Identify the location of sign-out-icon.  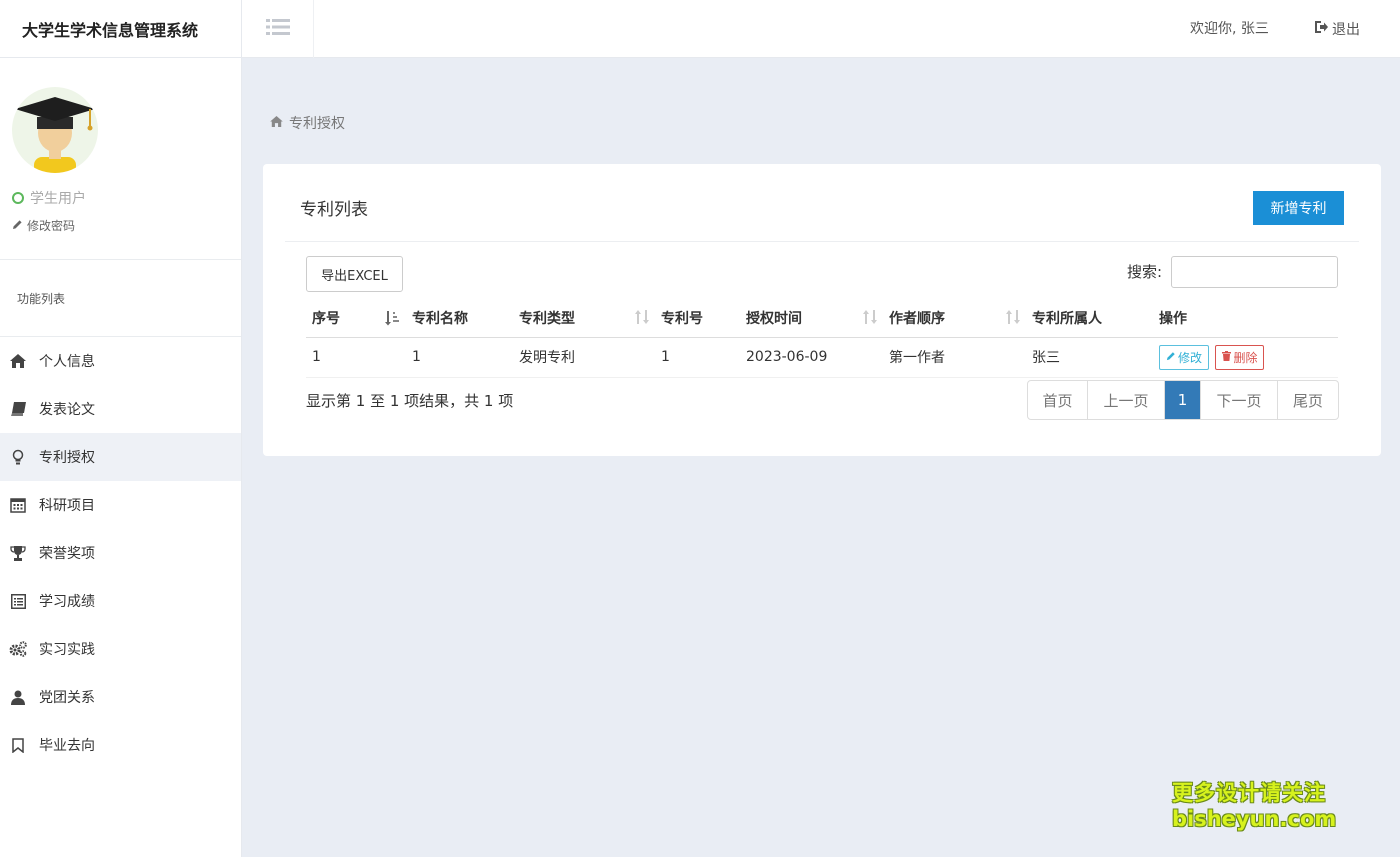
(1321, 29).